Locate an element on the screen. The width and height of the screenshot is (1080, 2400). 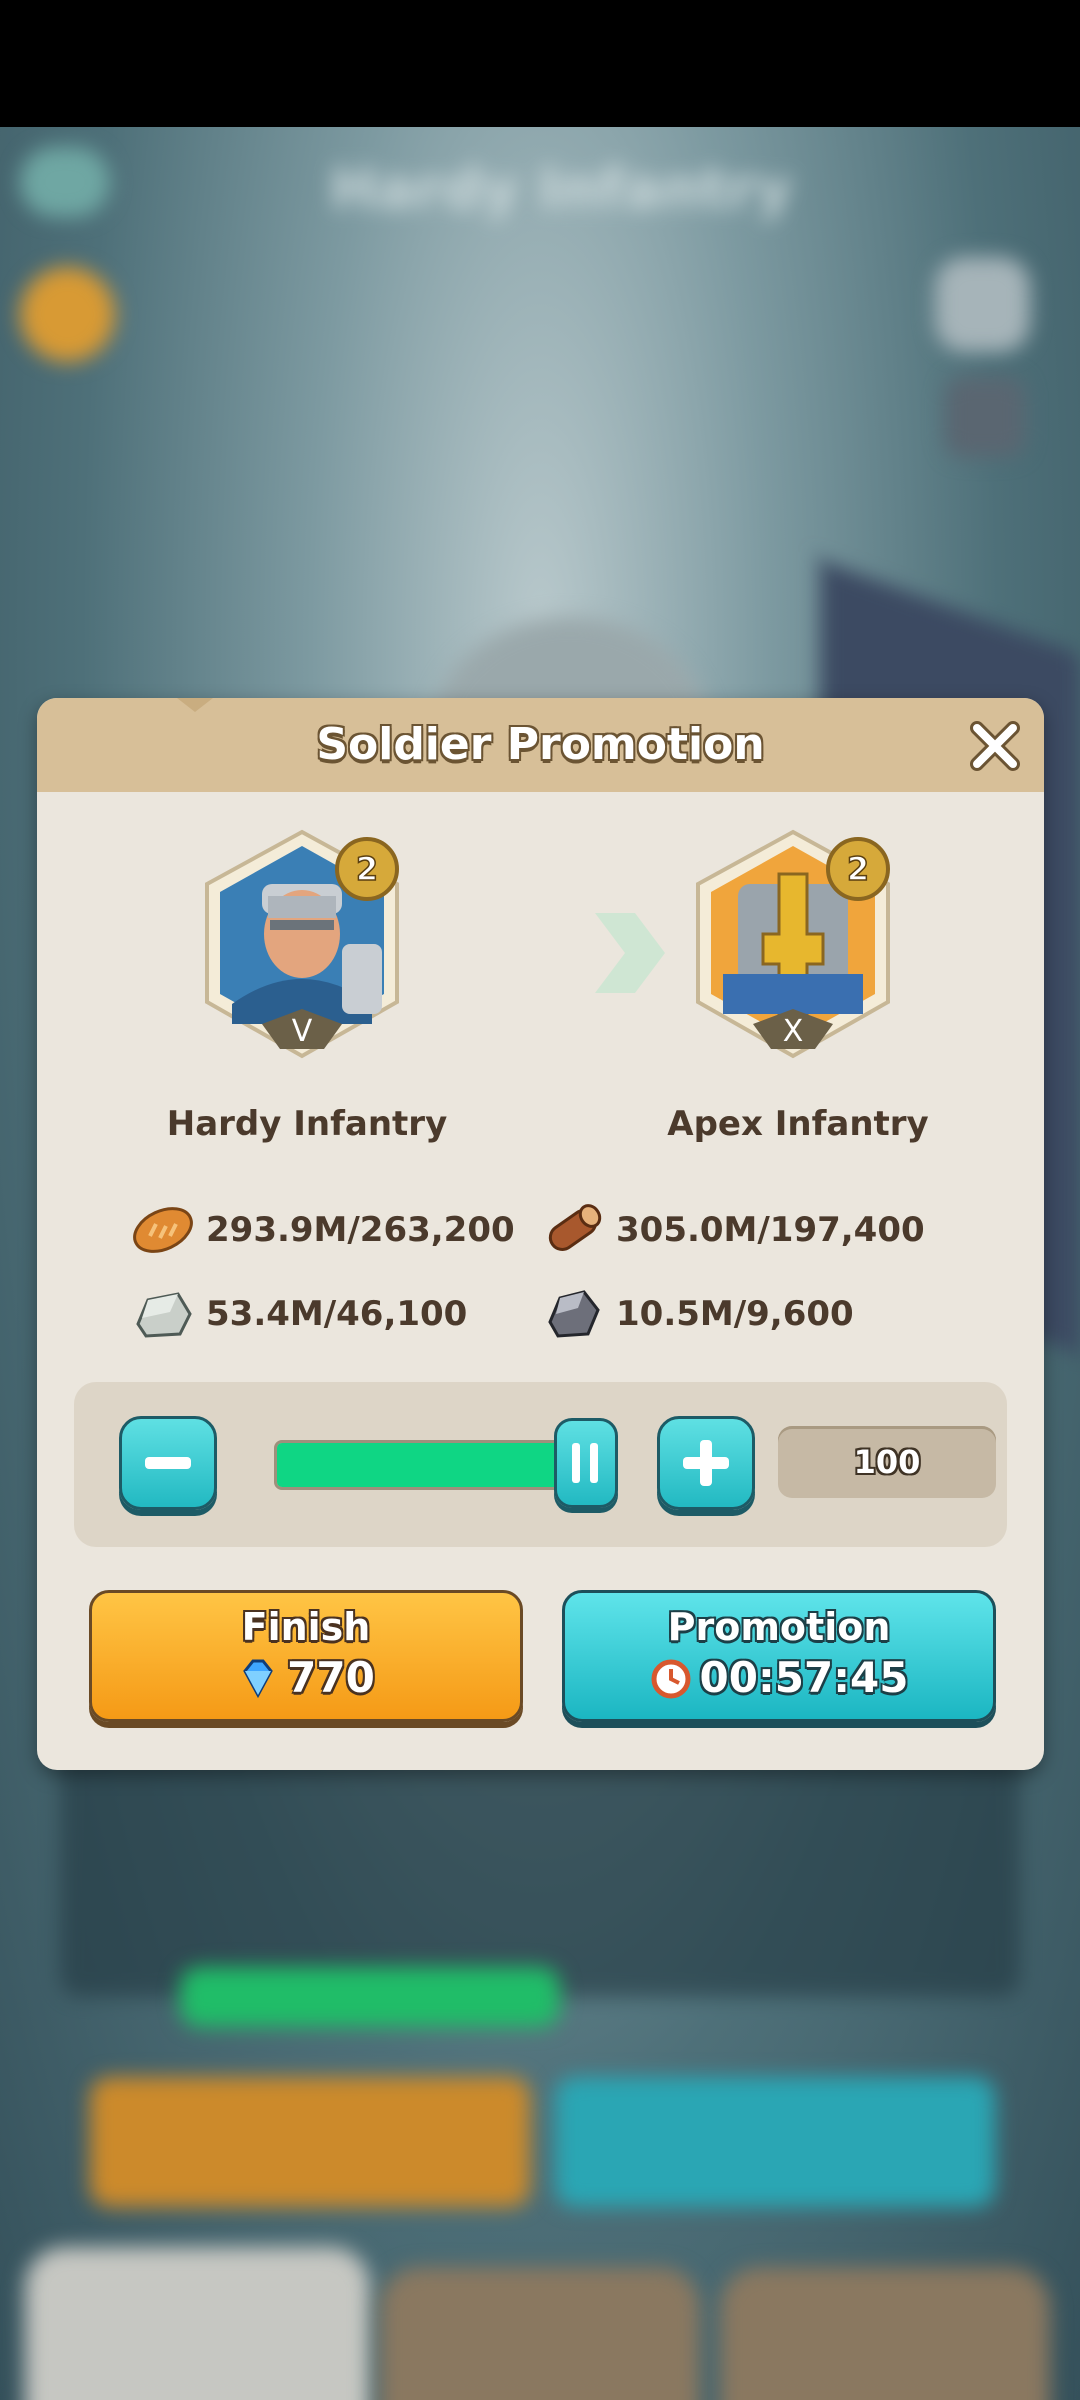
promotion-button-label: Promotion is located at coordinates (779, 1627).